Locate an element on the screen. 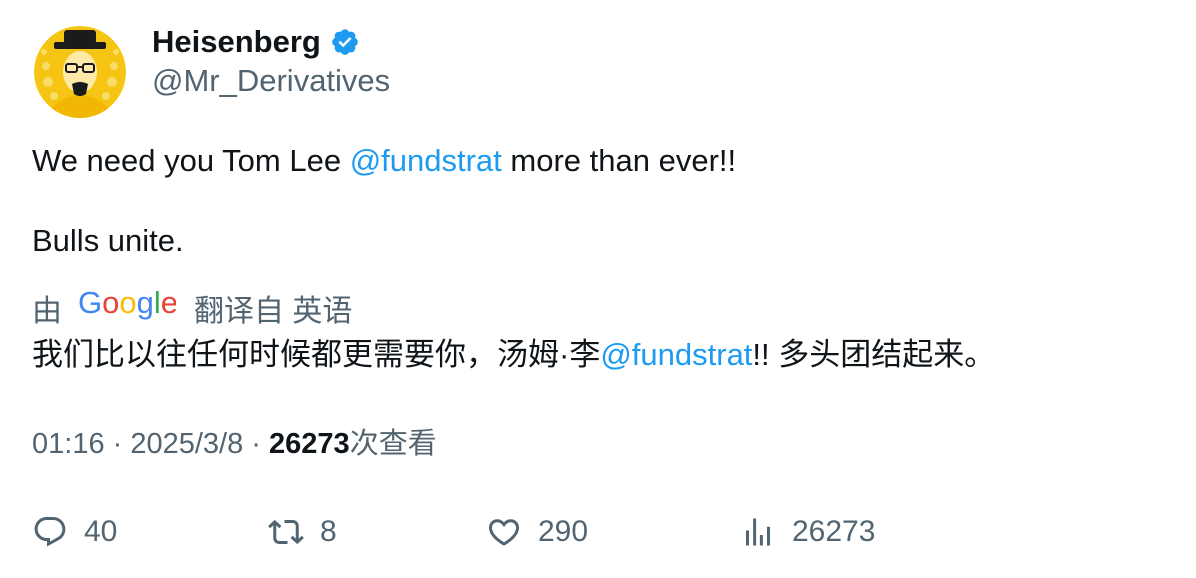 The image size is (1196, 578). author-handle: @Mr_Derivatives is located at coordinates (271, 81).